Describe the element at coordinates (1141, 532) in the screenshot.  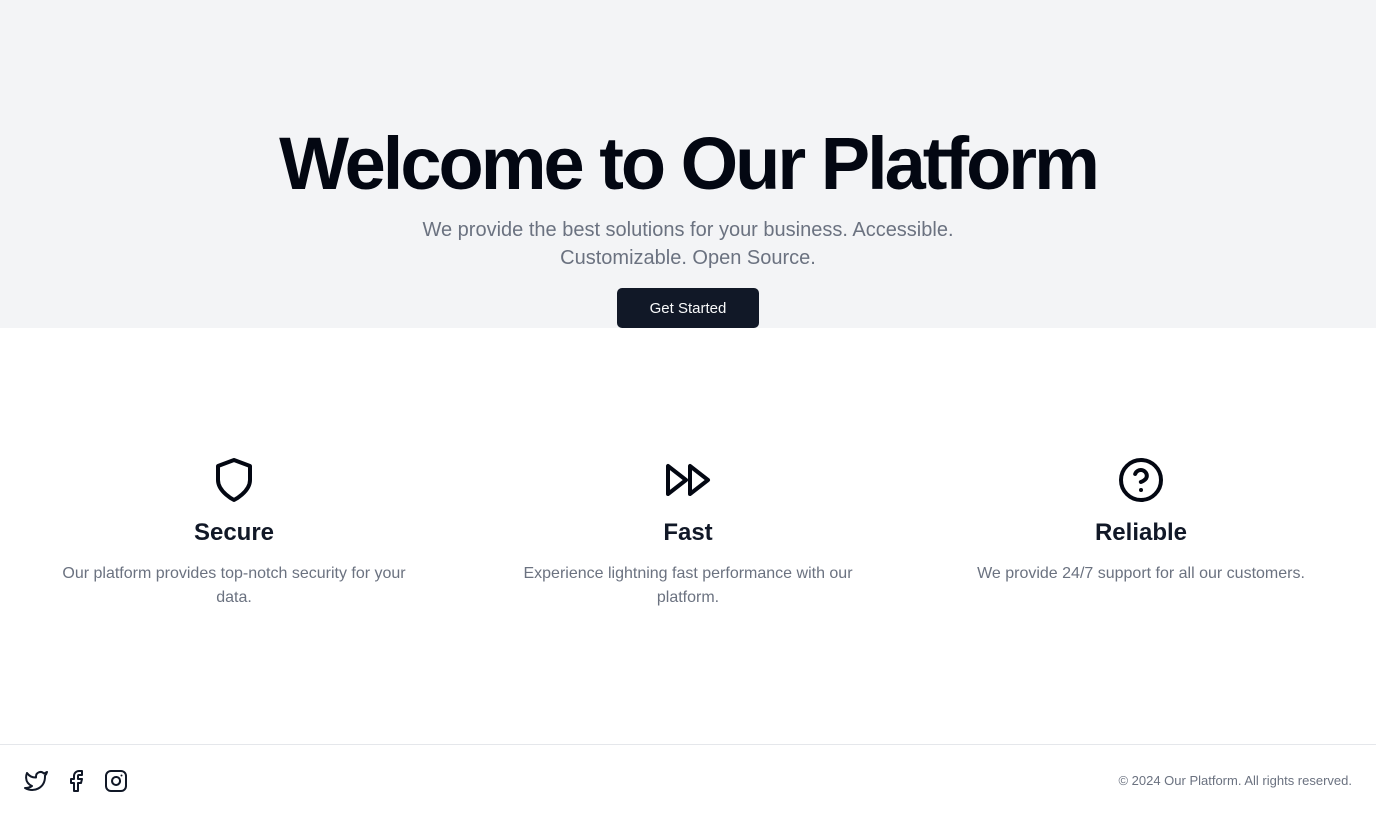
I see `feature-title: Reliable` at that location.